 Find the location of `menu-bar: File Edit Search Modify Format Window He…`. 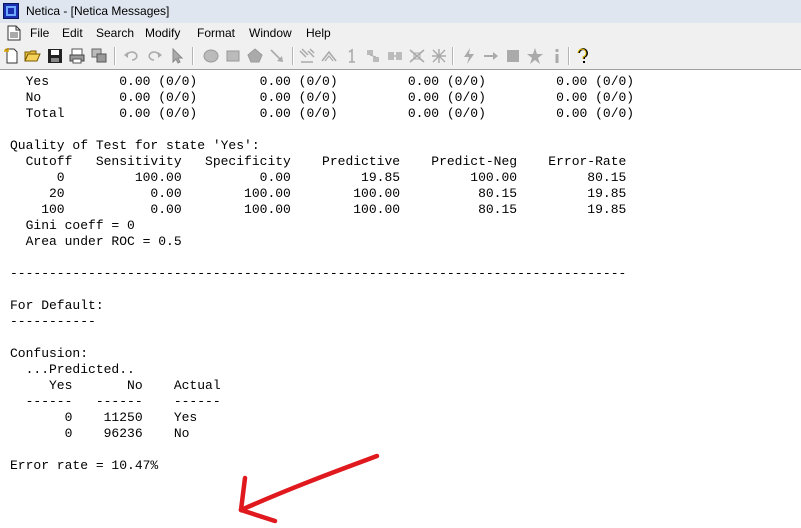

menu-bar: File Edit Search Modify Format Window He… is located at coordinates (400, 33).